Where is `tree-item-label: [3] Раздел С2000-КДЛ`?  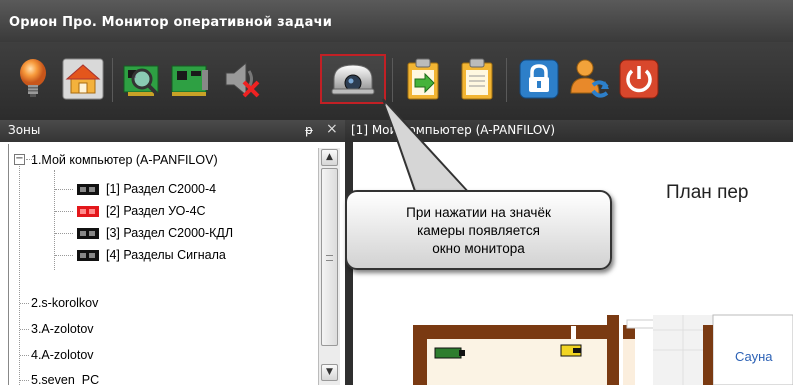
tree-item-label: [3] Раздел С2000-КДЛ is located at coordinates (170, 233).